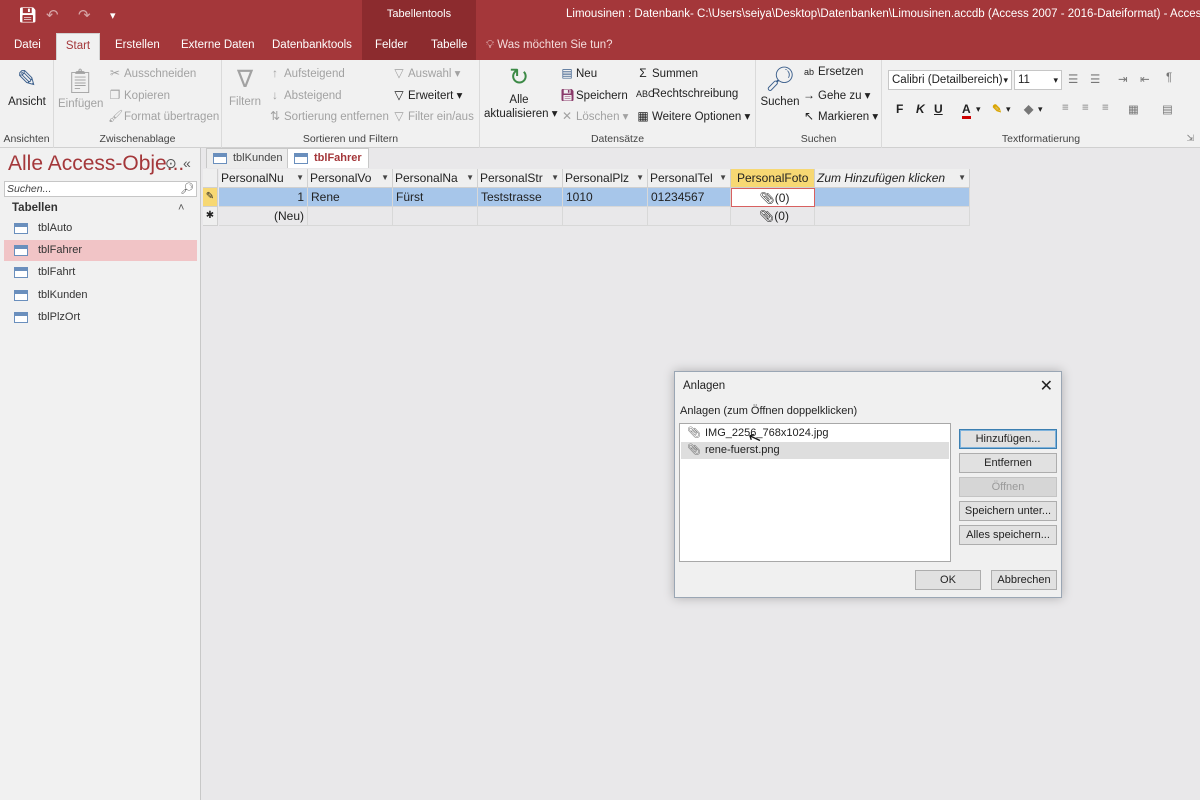  I want to click on column-header: PersonalTel ▼, so click(689, 178).